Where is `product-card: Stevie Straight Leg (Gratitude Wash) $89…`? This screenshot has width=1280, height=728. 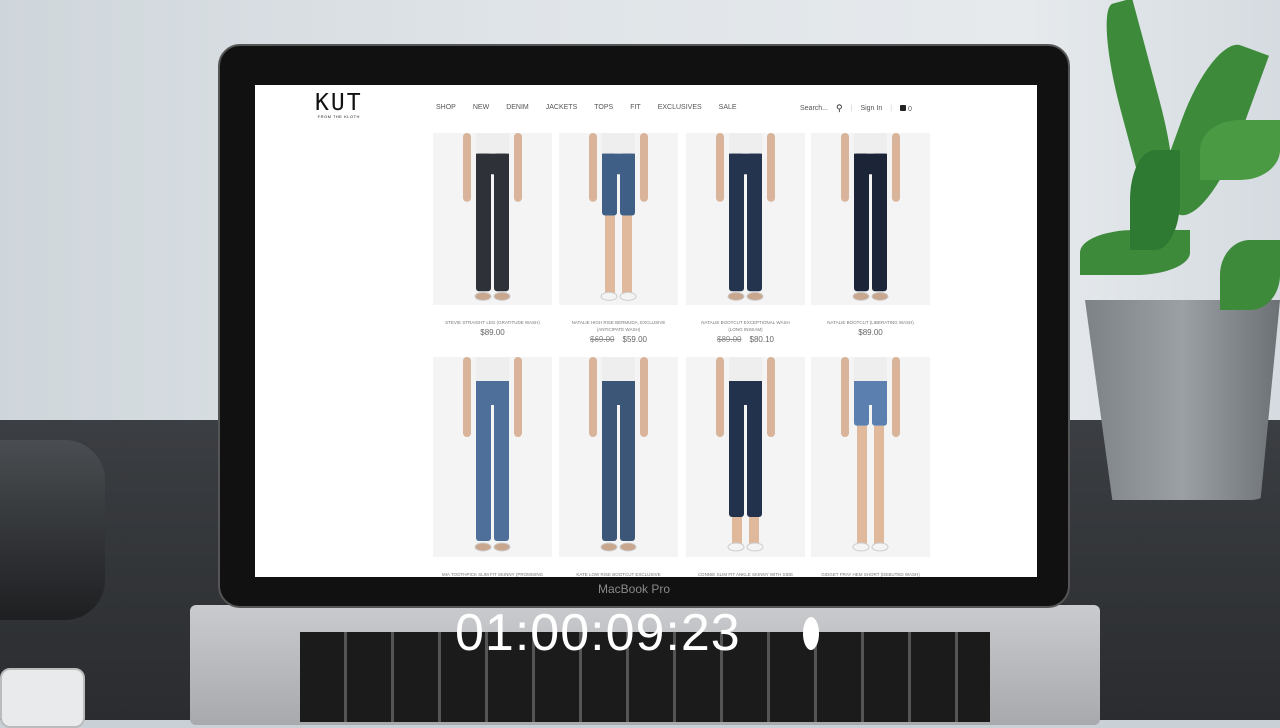
product-card: Stevie Straight Leg (Gratitude Wash) $89… is located at coordinates (492, 235).